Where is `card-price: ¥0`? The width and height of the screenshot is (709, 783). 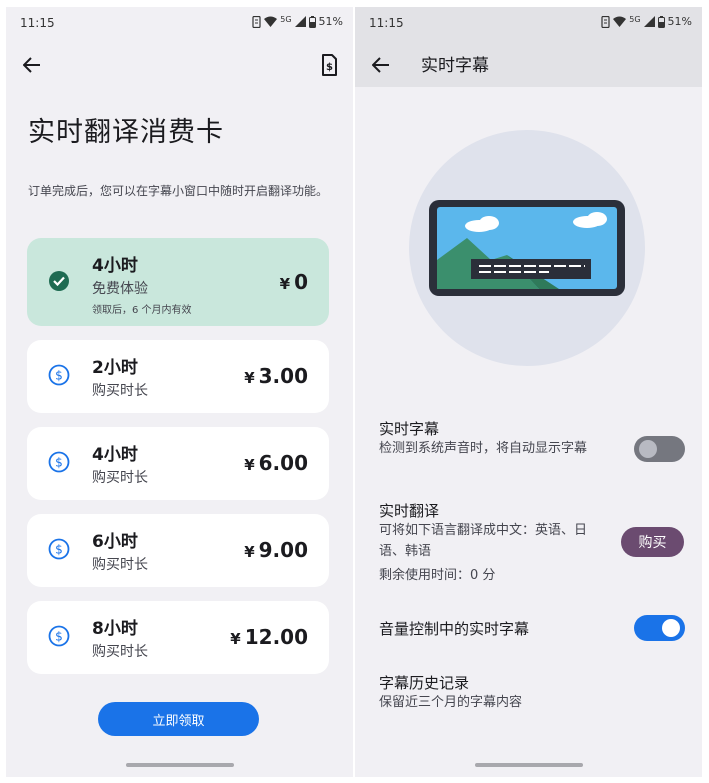 card-price: ¥0 is located at coordinates (293, 282).